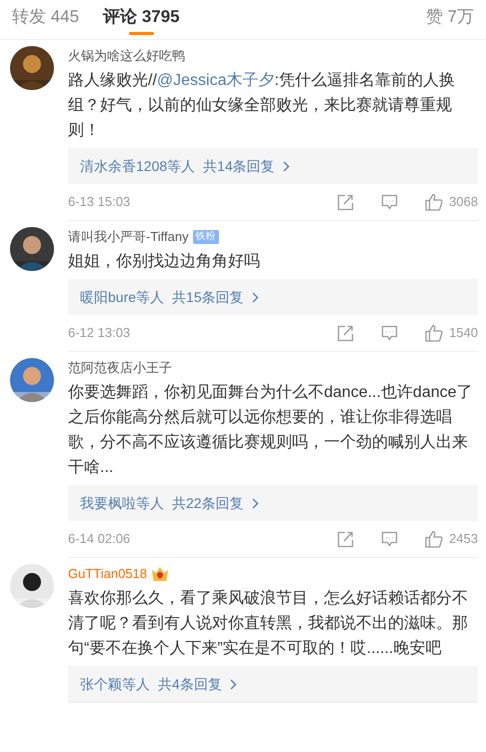 The height and width of the screenshot is (752, 486). I want to click on replies-summary: 暖阳bure等人 共15条回复, so click(273, 297).